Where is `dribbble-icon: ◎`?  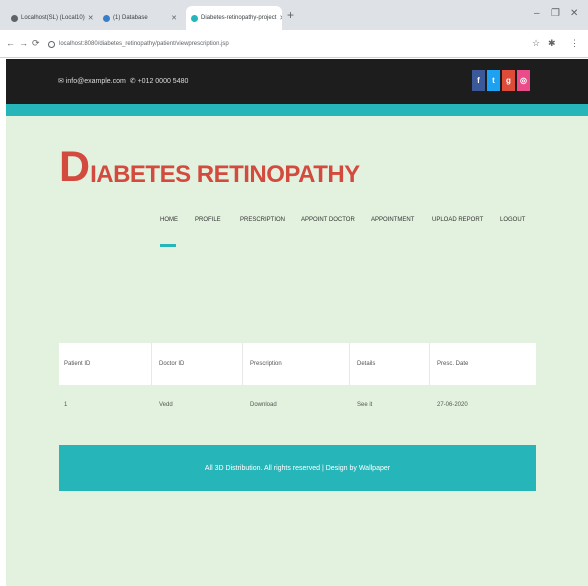 dribbble-icon: ◎ is located at coordinates (523, 80).